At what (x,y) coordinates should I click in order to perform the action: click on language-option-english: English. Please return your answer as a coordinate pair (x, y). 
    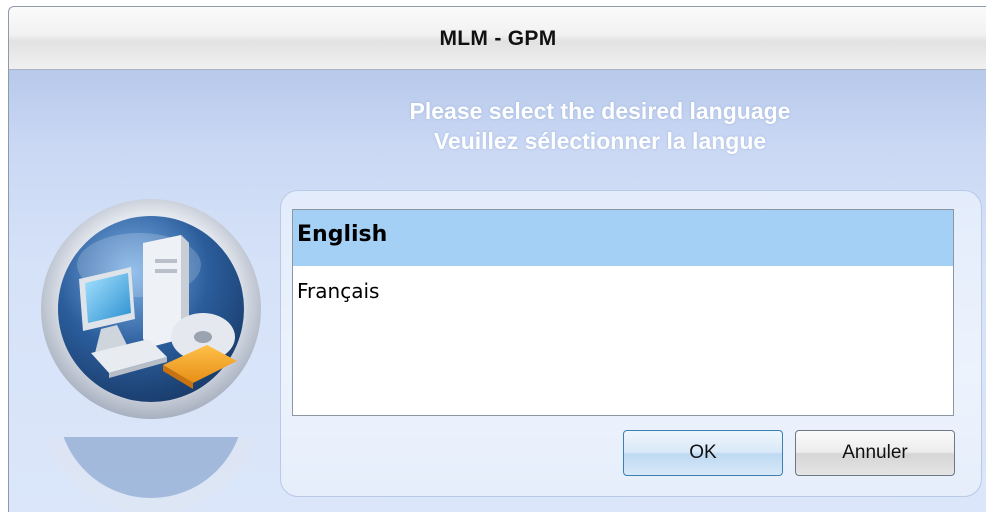
    Looking at the image, I should click on (623, 238).